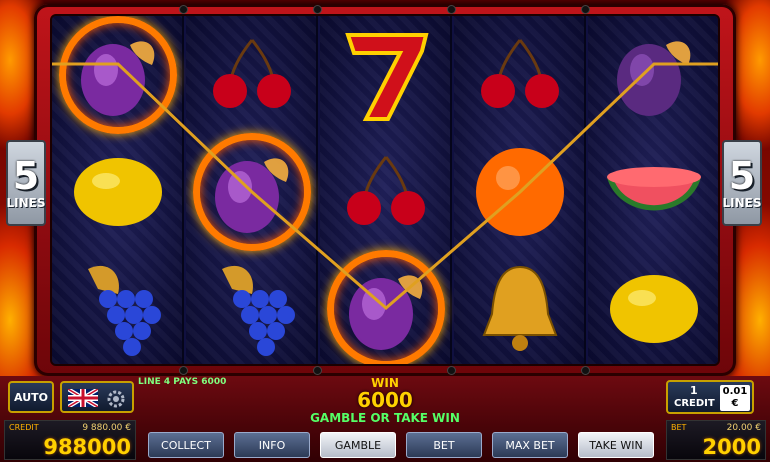  Describe the element at coordinates (385, 400) in the screenshot. I see `win-amount: 6000` at that location.